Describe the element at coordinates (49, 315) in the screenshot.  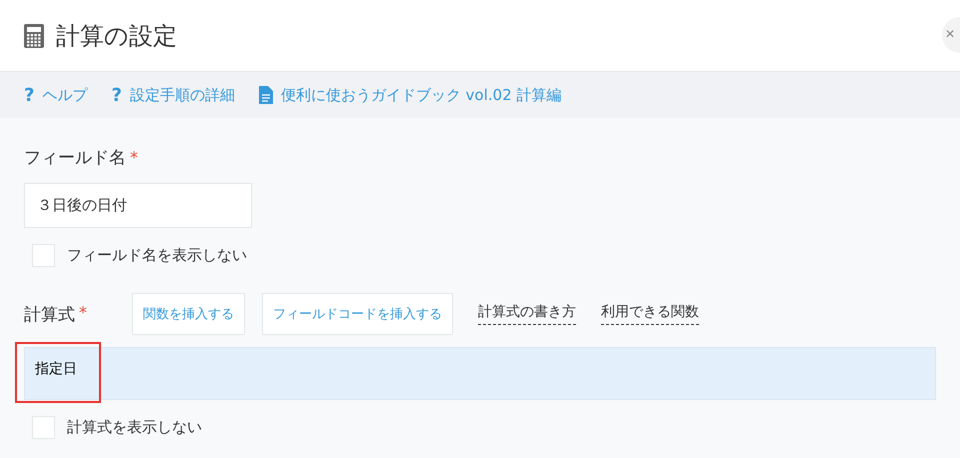
I see `field-label: 計算式` at that location.